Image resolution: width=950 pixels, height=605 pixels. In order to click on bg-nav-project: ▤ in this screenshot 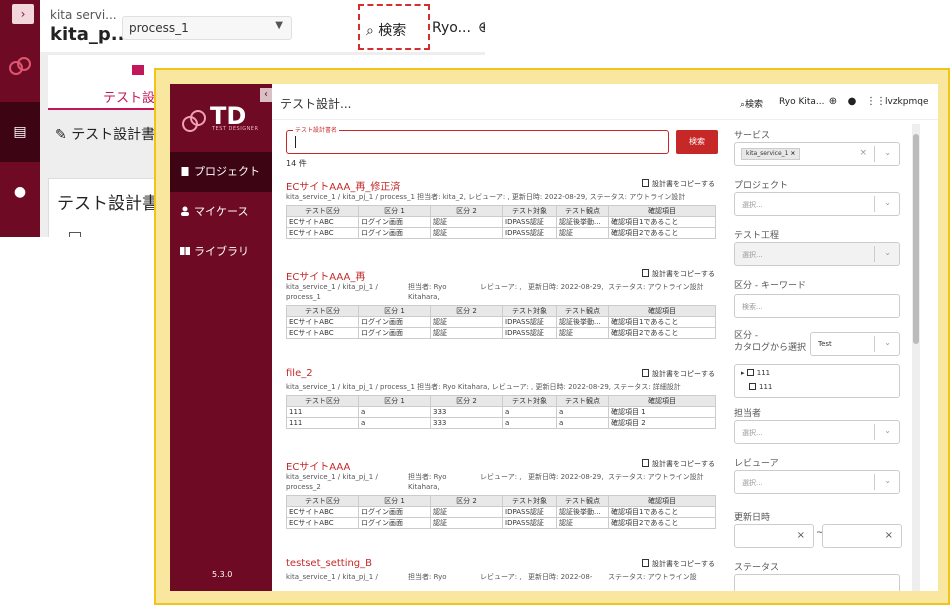, I will do `click(20, 132)`.